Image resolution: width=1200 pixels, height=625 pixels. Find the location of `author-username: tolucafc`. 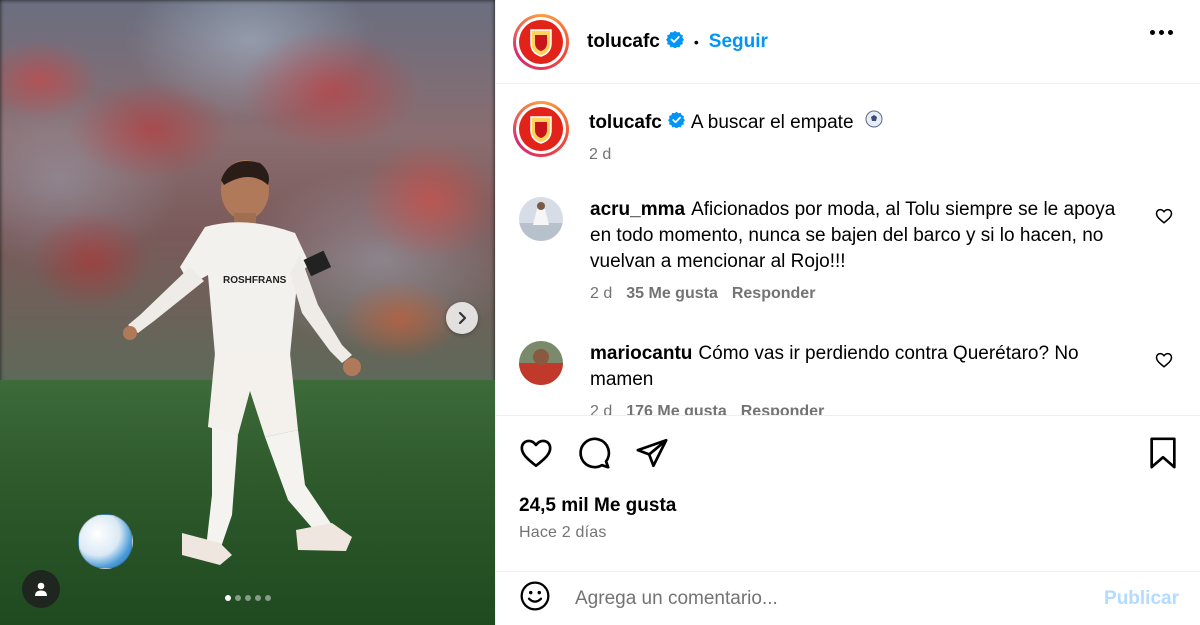

author-username: tolucafc is located at coordinates (623, 42).